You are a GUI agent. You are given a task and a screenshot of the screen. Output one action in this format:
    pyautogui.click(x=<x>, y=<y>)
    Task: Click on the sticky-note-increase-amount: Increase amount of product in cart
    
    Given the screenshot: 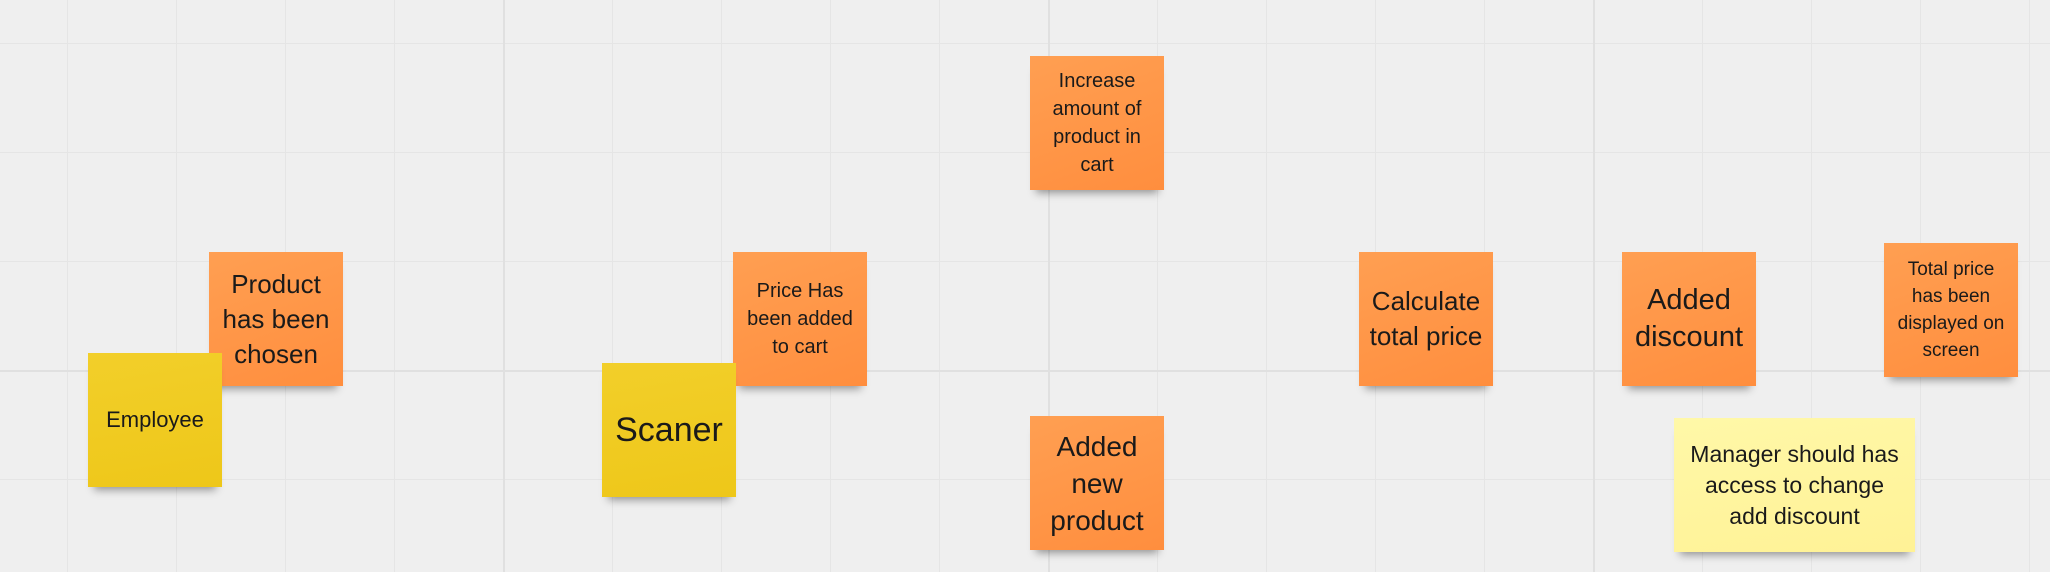 What is the action you would take?
    pyautogui.click(x=1097, y=123)
    